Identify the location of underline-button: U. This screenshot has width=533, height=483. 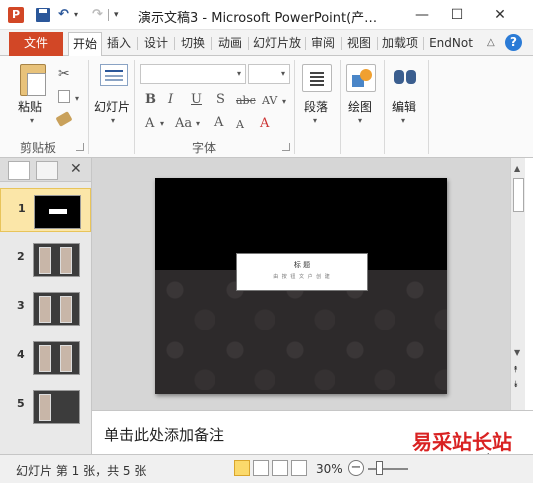
(196, 100).